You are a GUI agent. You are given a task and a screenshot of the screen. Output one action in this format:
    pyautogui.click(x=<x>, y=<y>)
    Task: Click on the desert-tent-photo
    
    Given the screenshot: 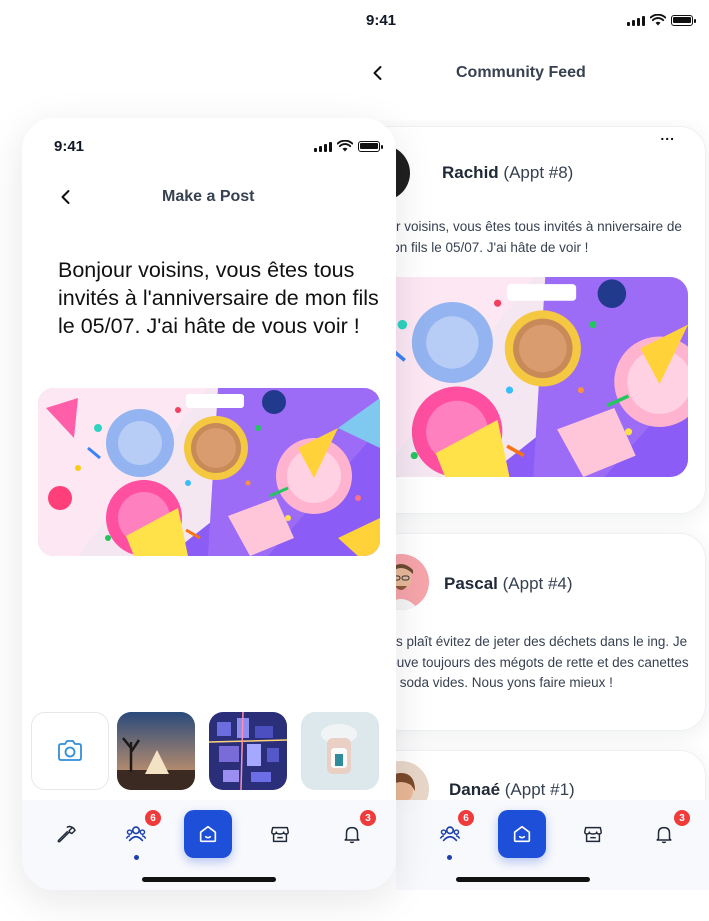 What is the action you would take?
    pyautogui.click(x=156, y=751)
    